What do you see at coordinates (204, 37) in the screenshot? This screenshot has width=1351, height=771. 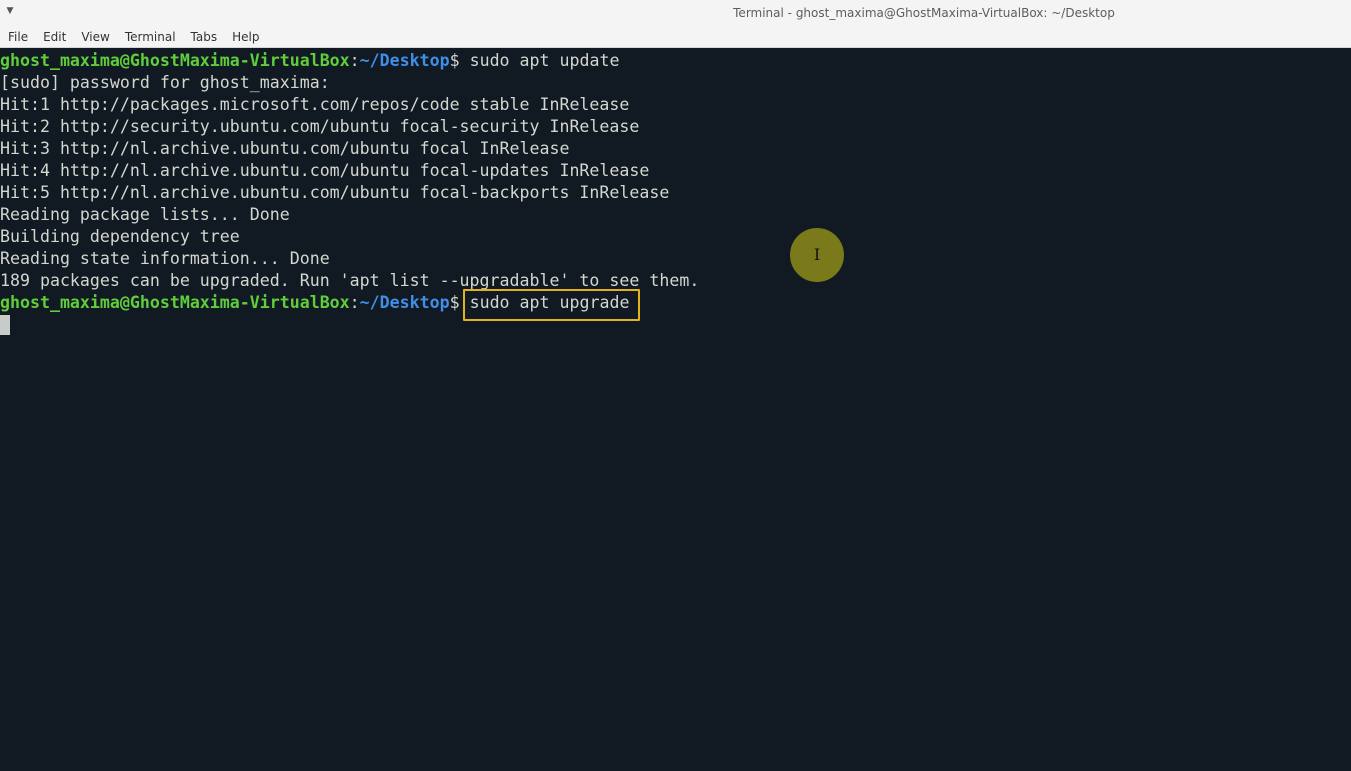 I see `menu-tabs: Tabs` at bounding box center [204, 37].